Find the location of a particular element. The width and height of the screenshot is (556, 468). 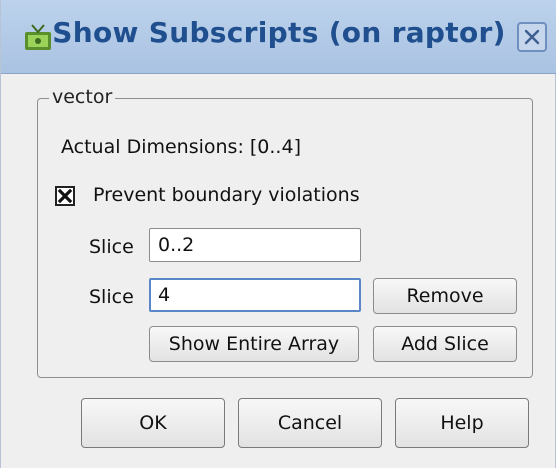

ok-button: OK is located at coordinates (153, 423).